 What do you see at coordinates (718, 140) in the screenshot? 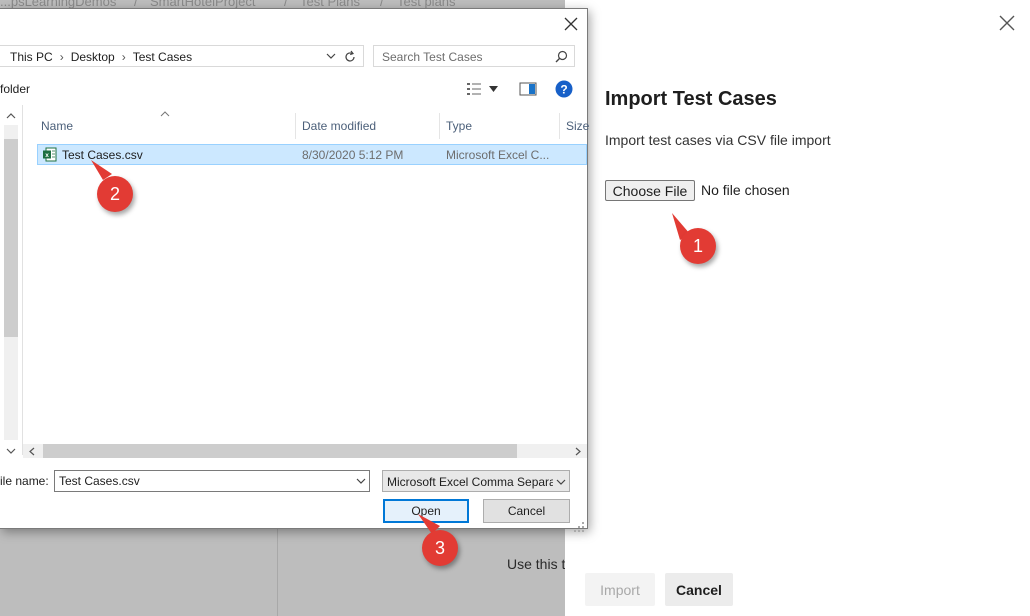
I see `panel-description: Import test cases via CSV file import` at bounding box center [718, 140].